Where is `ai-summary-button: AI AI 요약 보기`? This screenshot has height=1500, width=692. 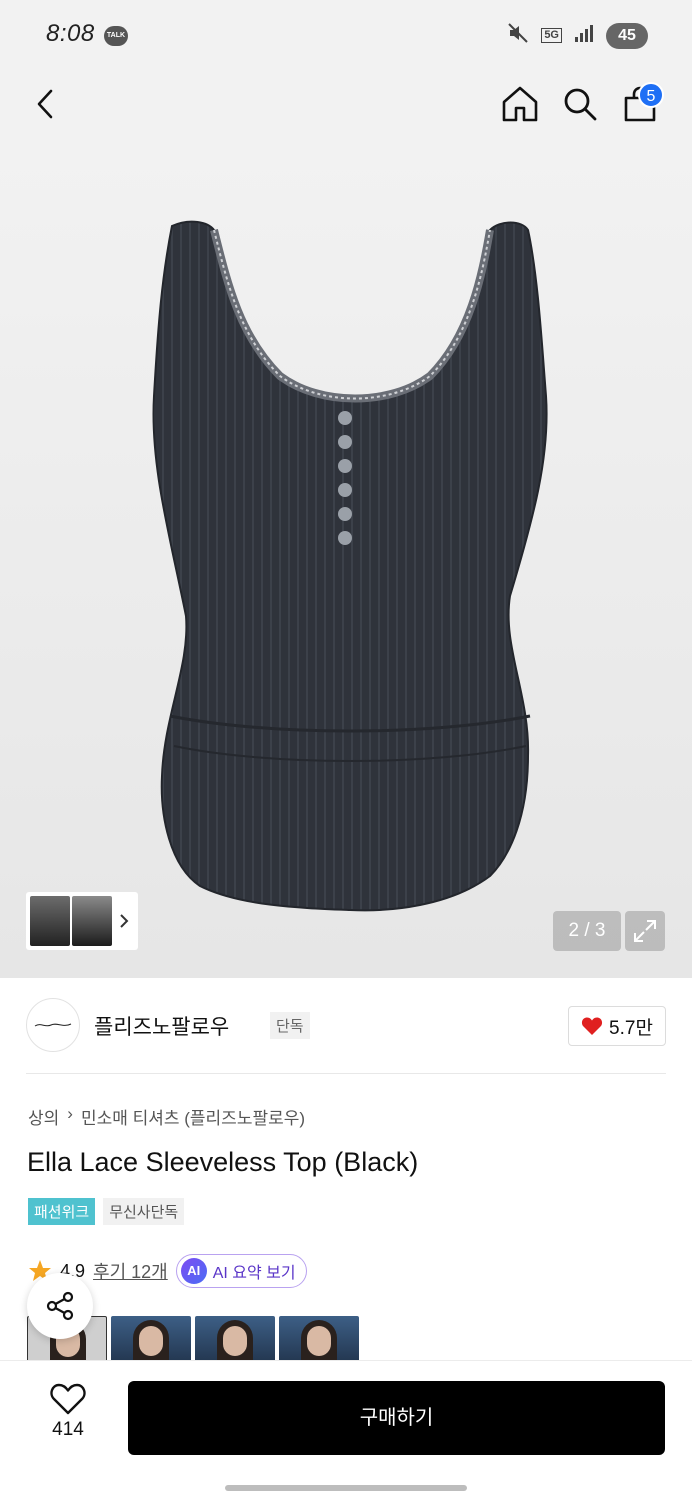
ai-summary-button: AI AI 요약 보기 is located at coordinates (241, 1271).